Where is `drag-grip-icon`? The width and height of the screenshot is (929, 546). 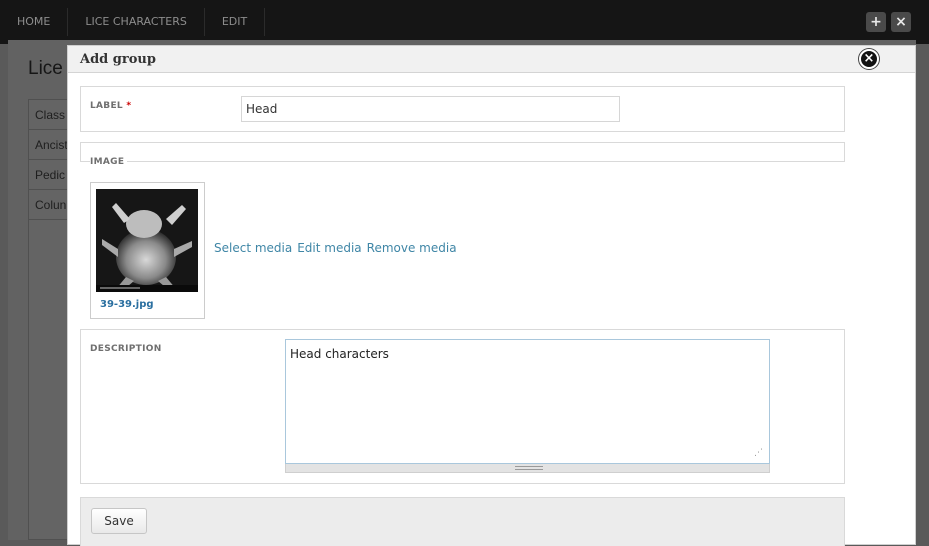 drag-grip-icon is located at coordinates (529, 468).